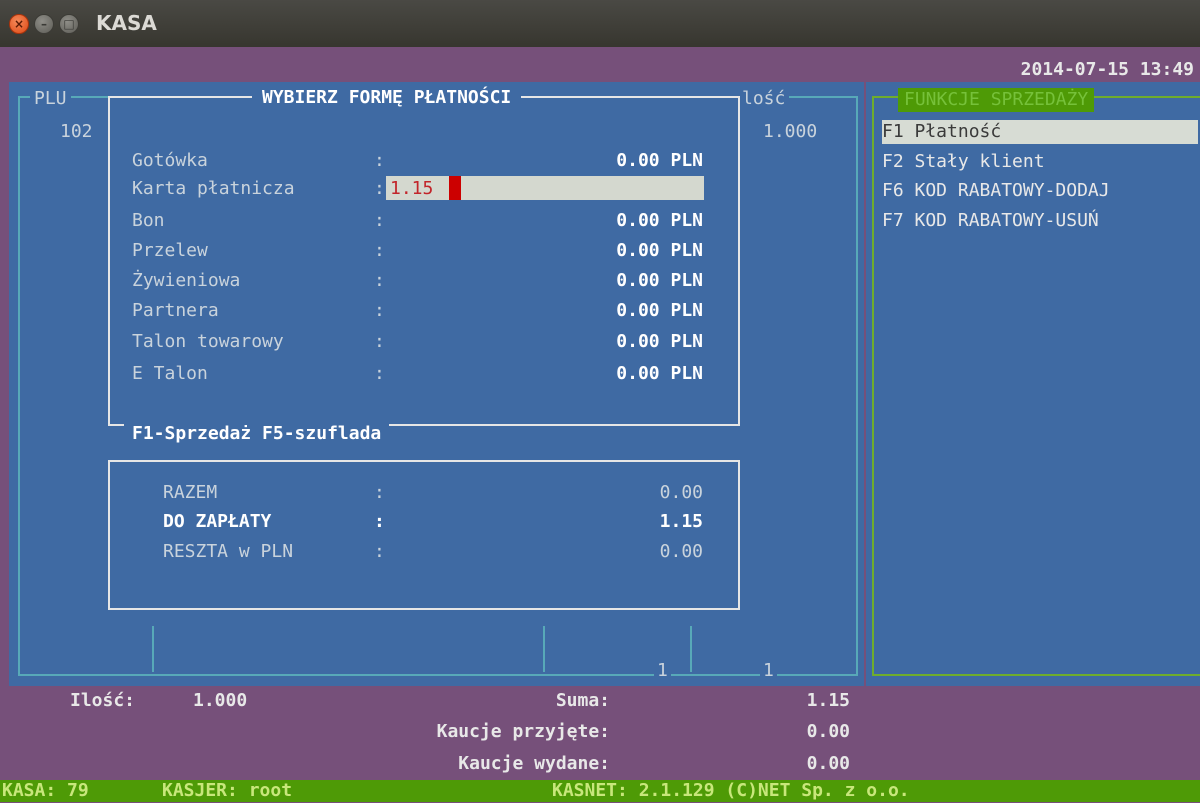 The height and width of the screenshot is (803, 1200). I want to click on card-payment-value: 1.15, so click(411, 189).